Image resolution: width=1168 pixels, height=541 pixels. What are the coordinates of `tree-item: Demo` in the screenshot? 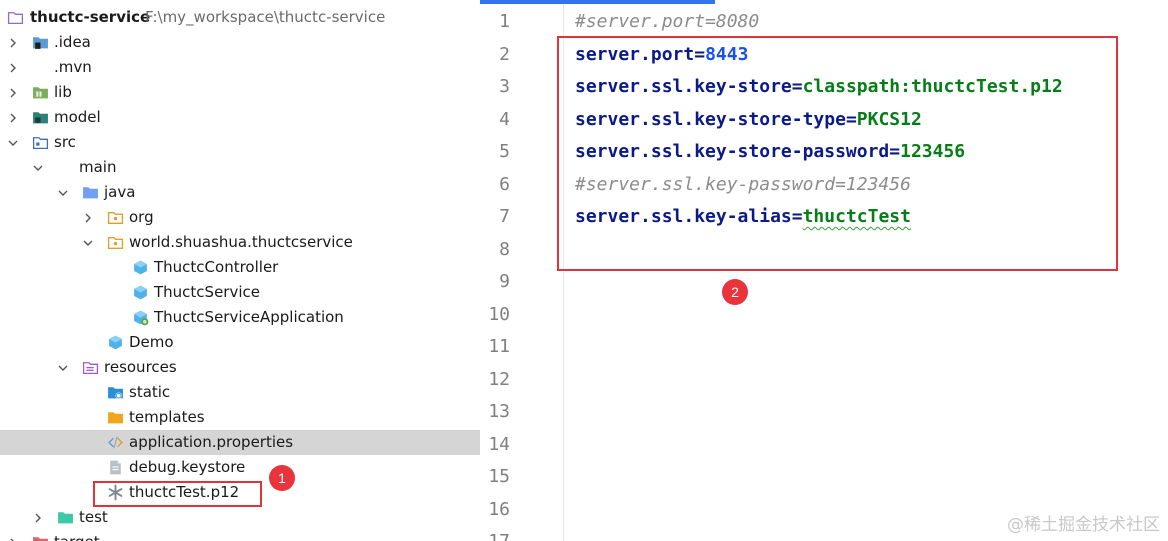 It's located at (240, 342).